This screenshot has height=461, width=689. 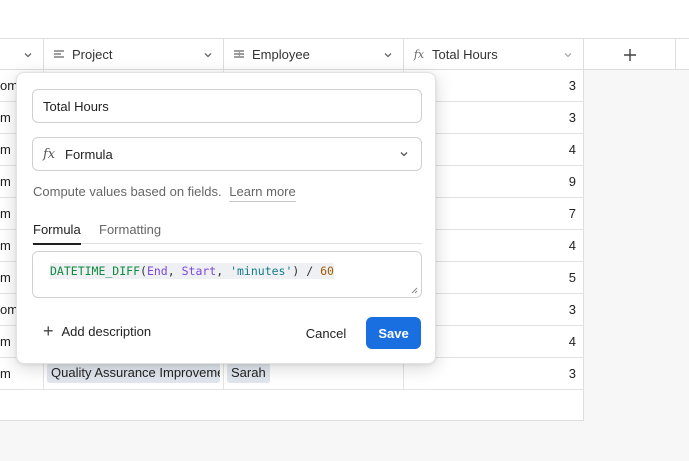 I want to click on formula-tabs: Formula Formatting, so click(x=227, y=232).